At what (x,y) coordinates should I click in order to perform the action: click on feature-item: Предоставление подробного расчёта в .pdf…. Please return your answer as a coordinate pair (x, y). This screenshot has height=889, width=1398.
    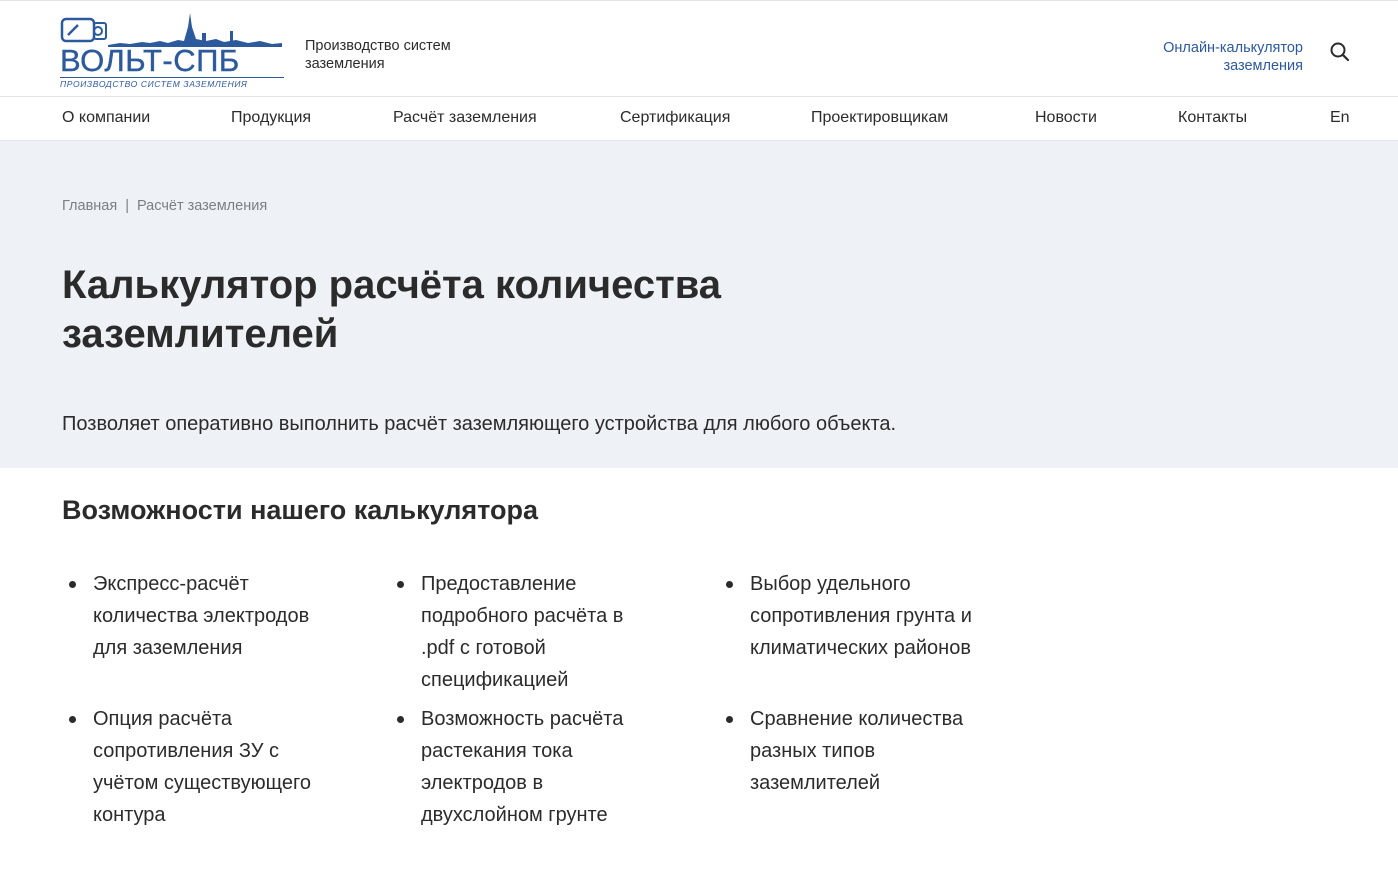
    Looking at the image, I should click on (520, 632).